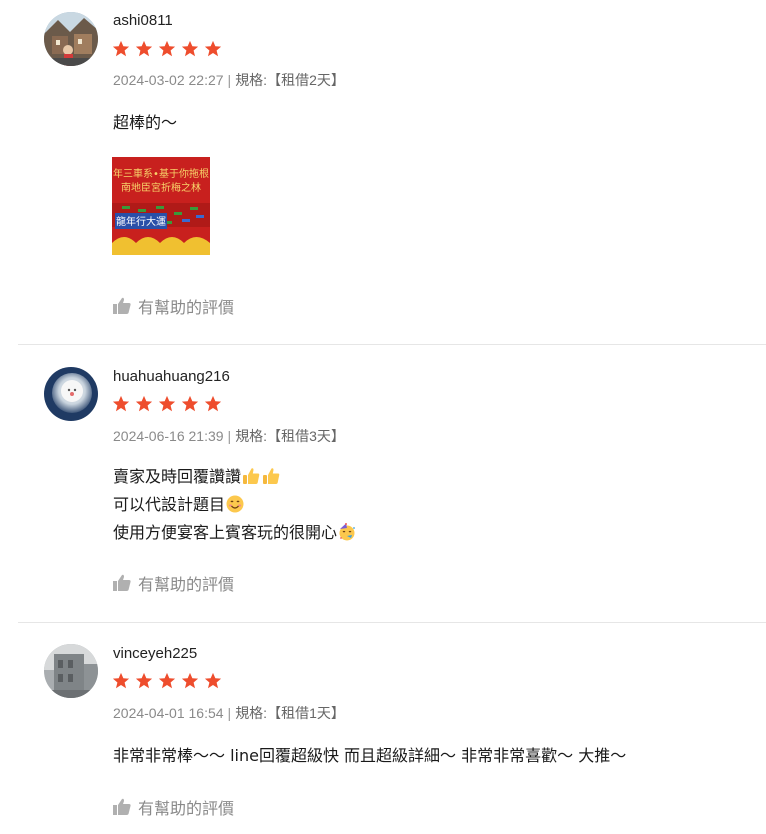  I want to click on review-text-line: 可以代設計題目, so click(235, 505).